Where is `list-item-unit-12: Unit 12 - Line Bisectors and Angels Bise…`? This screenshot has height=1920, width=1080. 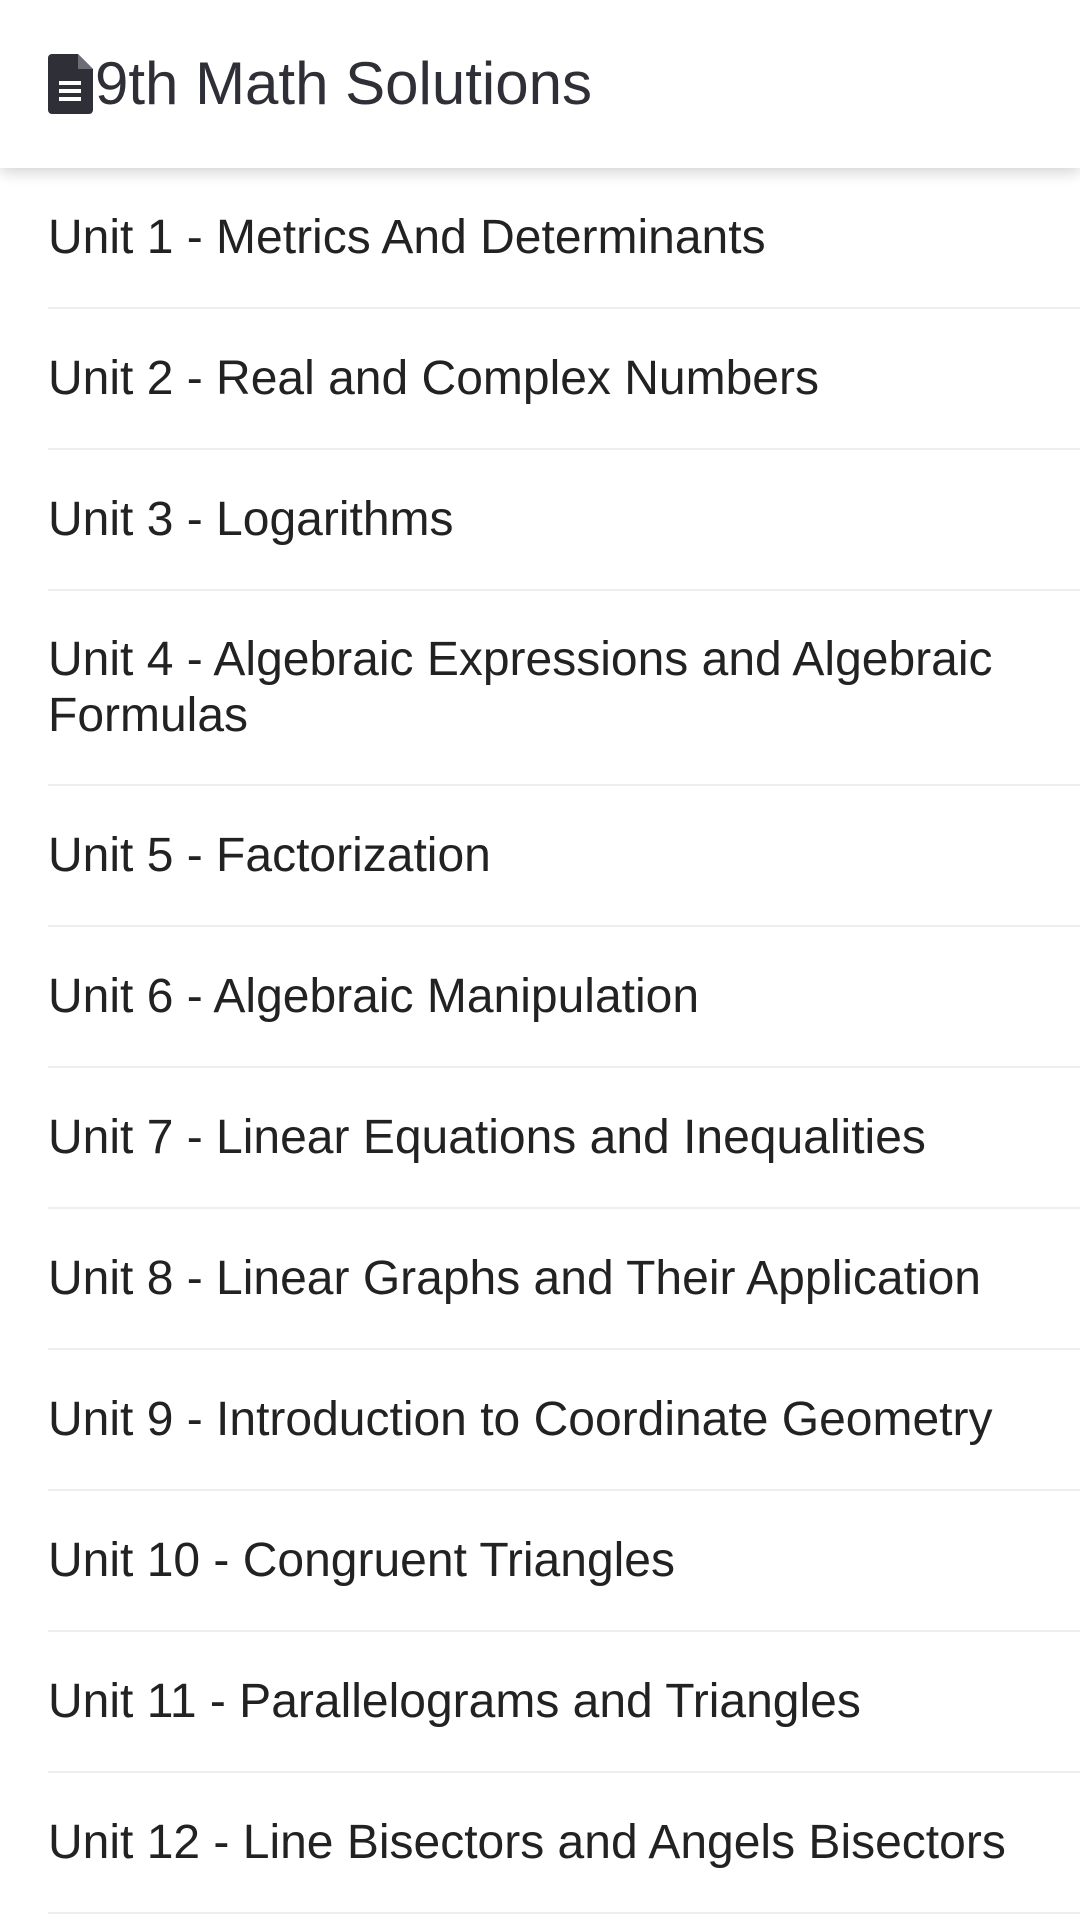
list-item-unit-12: Unit 12 - Line Bisectors and Angels Bise… is located at coordinates (564, 1843).